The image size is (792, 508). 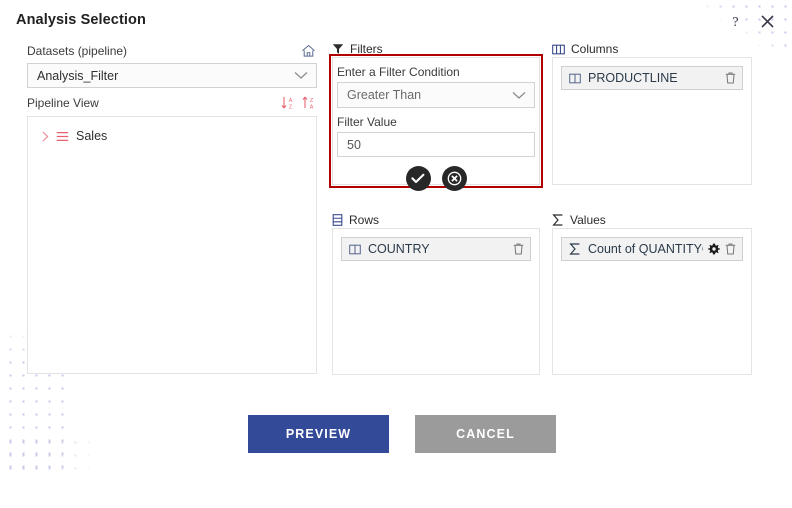 I want to click on sort-ascending-button: Z A, so click(x=309, y=103).